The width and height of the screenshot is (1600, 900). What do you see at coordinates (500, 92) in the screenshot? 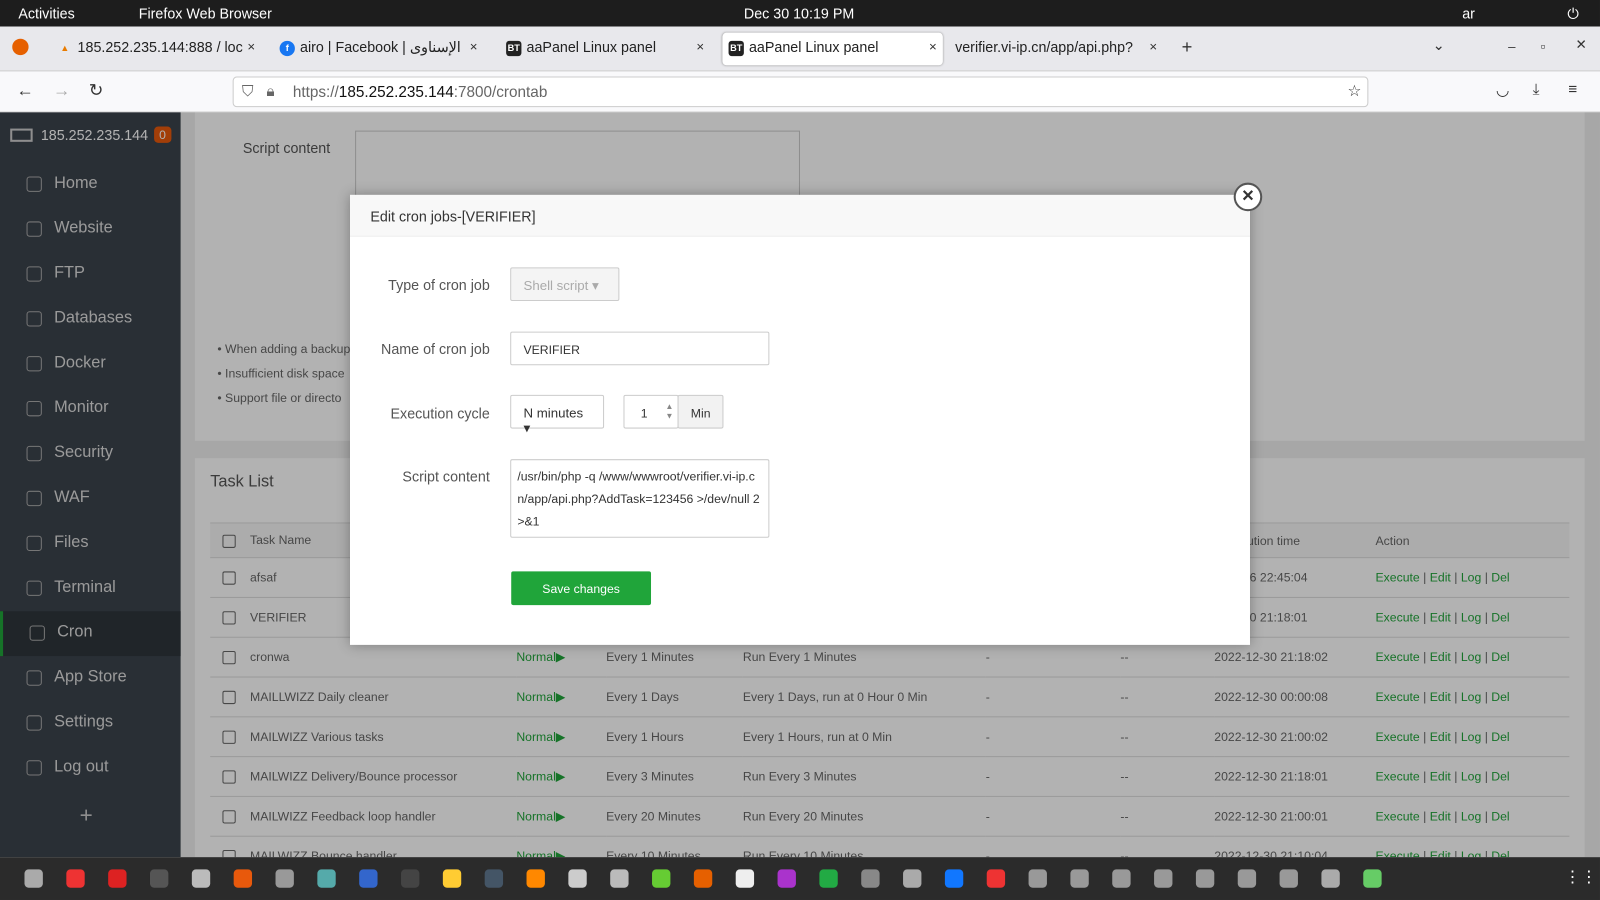
I see `url-path: :7800/crontab` at bounding box center [500, 92].